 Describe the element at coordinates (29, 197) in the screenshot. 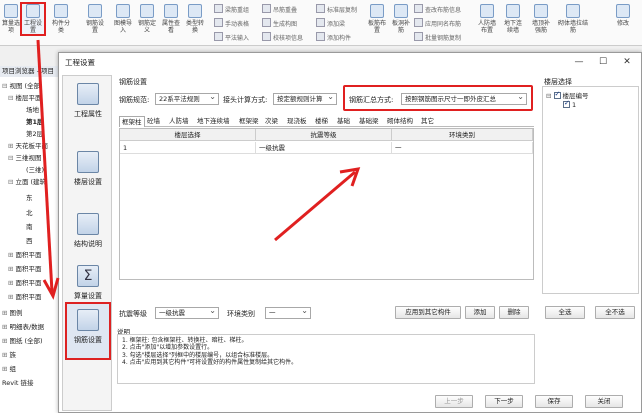

I see `tree-item: 东` at that location.